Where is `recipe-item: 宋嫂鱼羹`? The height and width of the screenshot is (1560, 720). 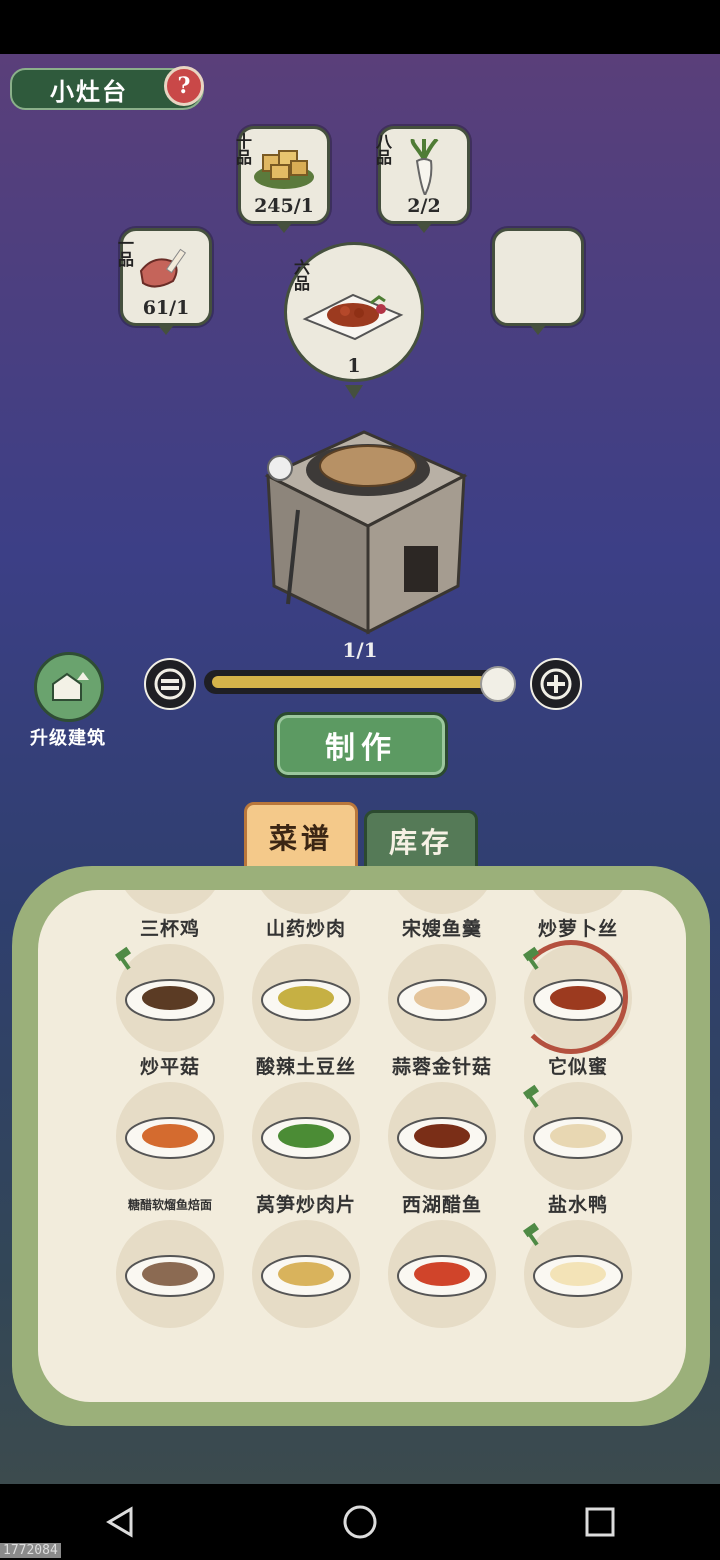
recipe-item: 宋嫂鱼羹 is located at coordinates (442, 916).